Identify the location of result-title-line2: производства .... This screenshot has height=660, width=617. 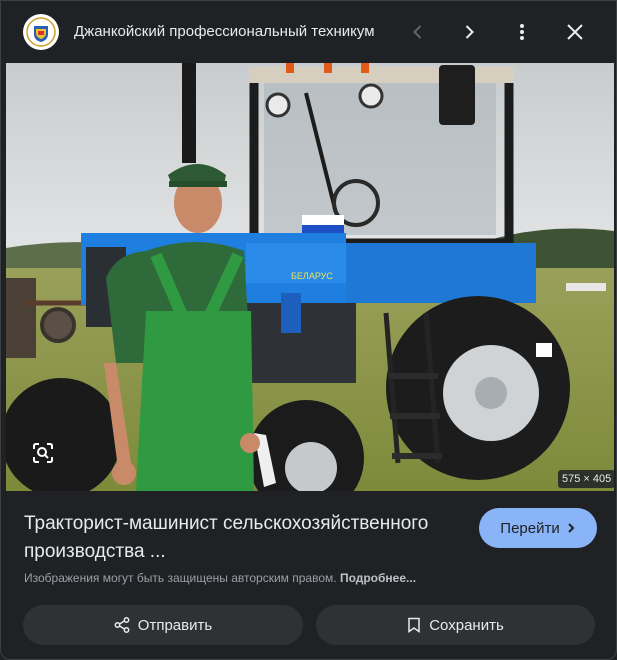
(95, 551).